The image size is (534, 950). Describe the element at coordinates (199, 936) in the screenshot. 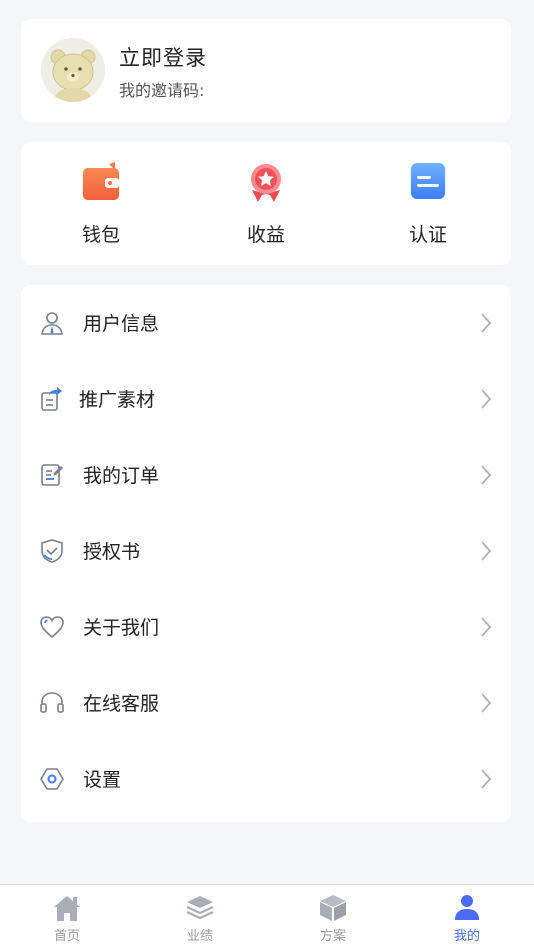

I see `tab-label: 业绩` at that location.